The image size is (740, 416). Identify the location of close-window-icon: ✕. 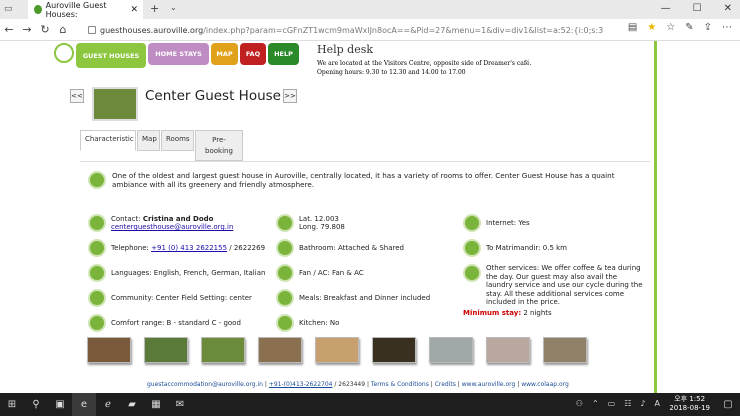
(728, 8).